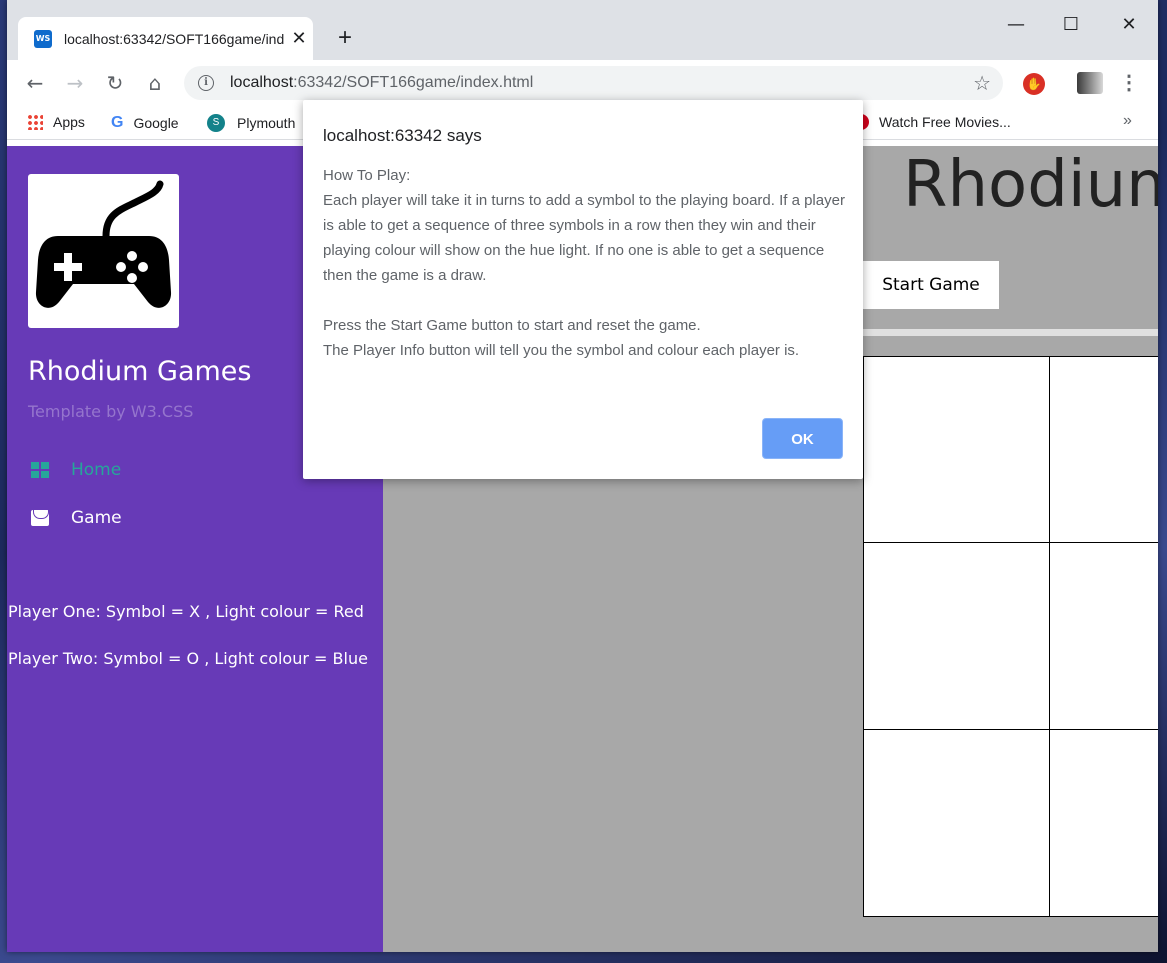  I want to click on nav-item-home: Home, so click(76, 470).